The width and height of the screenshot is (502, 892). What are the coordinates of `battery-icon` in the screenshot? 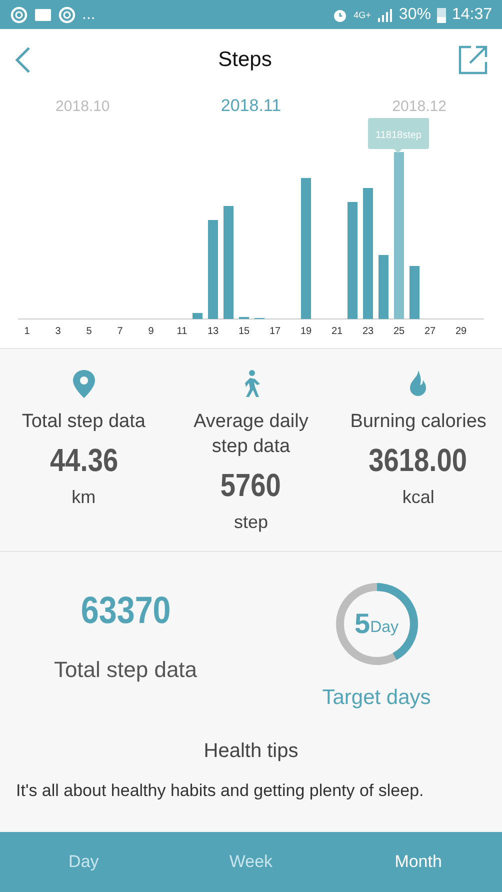 It's located at (441, 14).